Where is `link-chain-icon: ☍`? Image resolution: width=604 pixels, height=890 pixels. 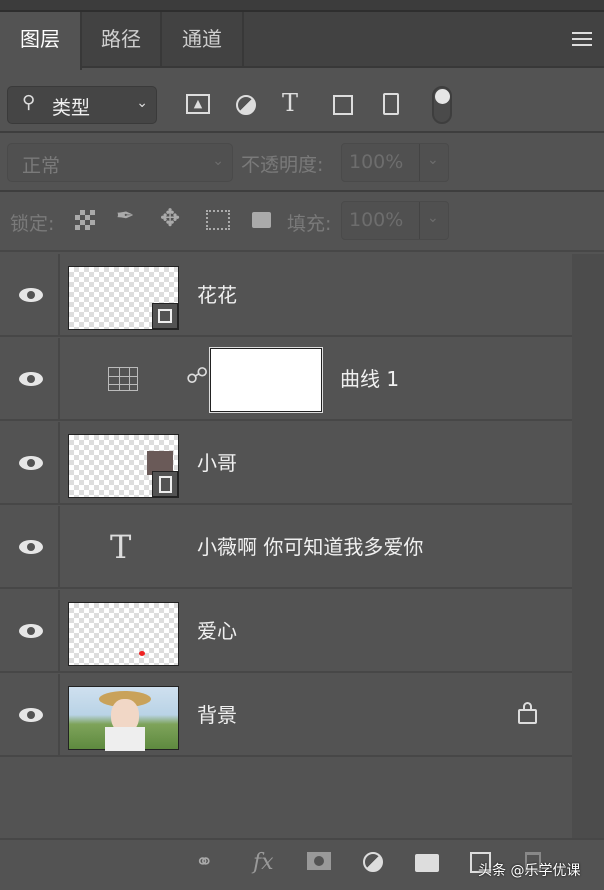 link-chain-icon: ☍ is located at coordinates (197, 376).